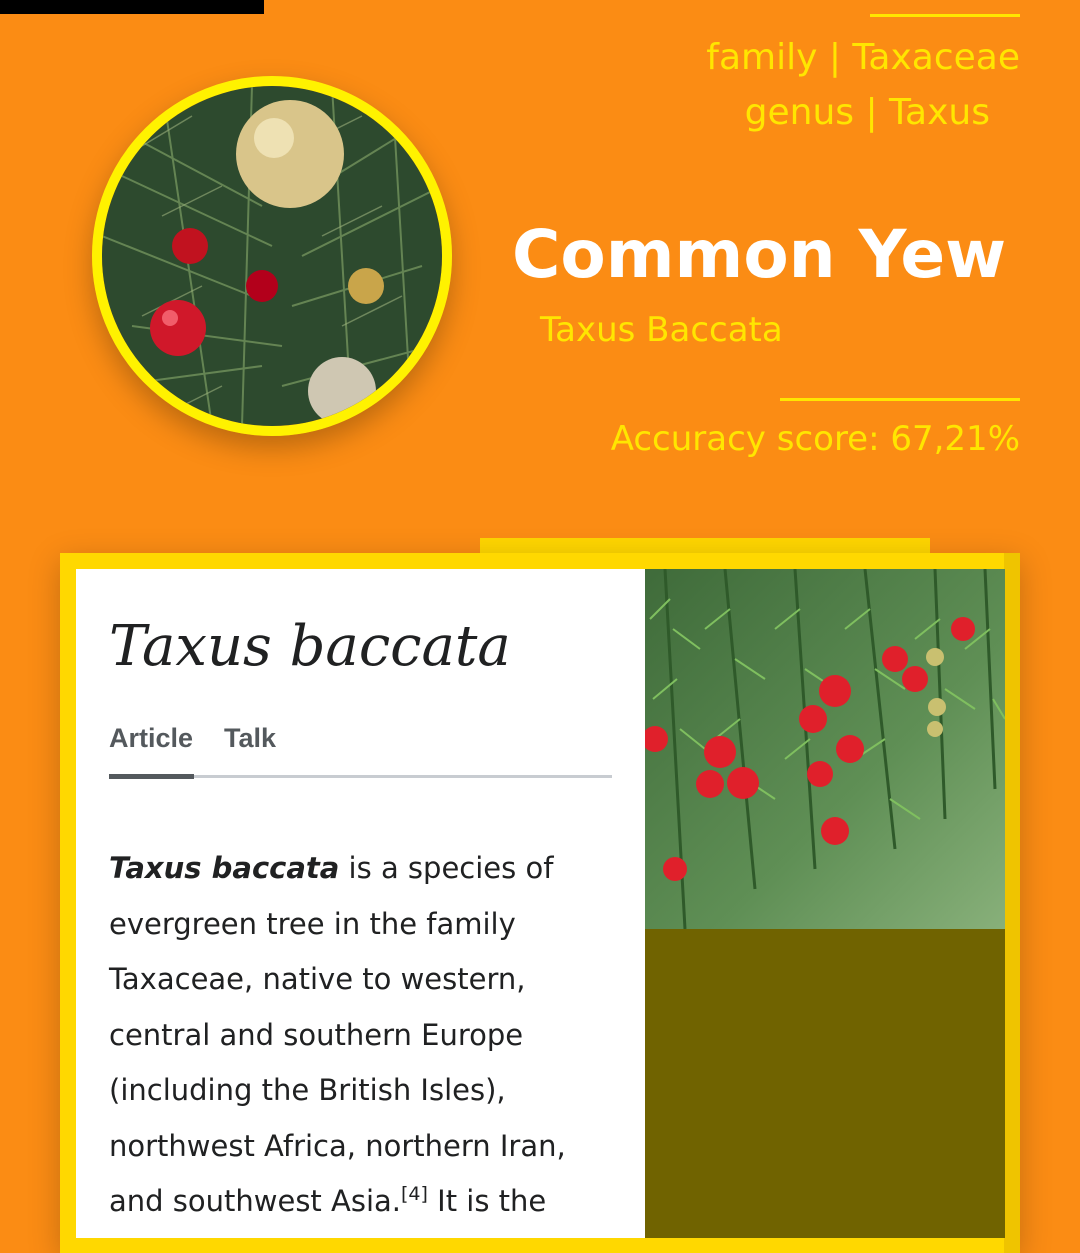  Describe the element at coordinates (863, 57) in the screenshot. I see `family-label: family | Taxaceae` at that location.